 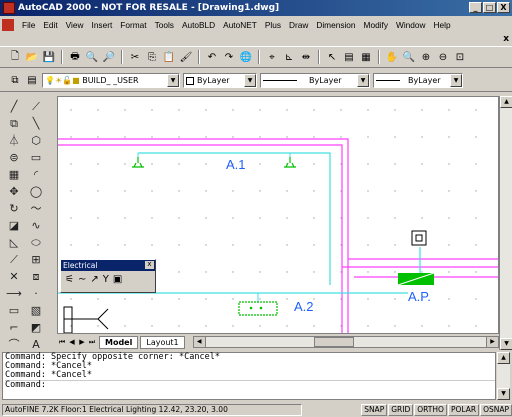 What do you see at coordinates (108, 265) in the screenshot?
I see `palette-title-bar: Electrical x` at bounding box center [108, 265].